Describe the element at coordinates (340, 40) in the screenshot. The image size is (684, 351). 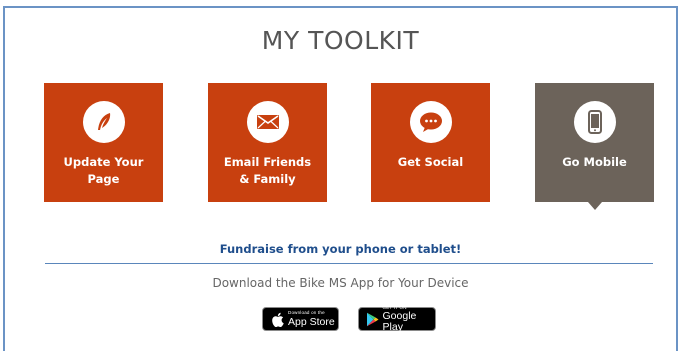
I see `page-title: MY TOOLKIT` at that location.